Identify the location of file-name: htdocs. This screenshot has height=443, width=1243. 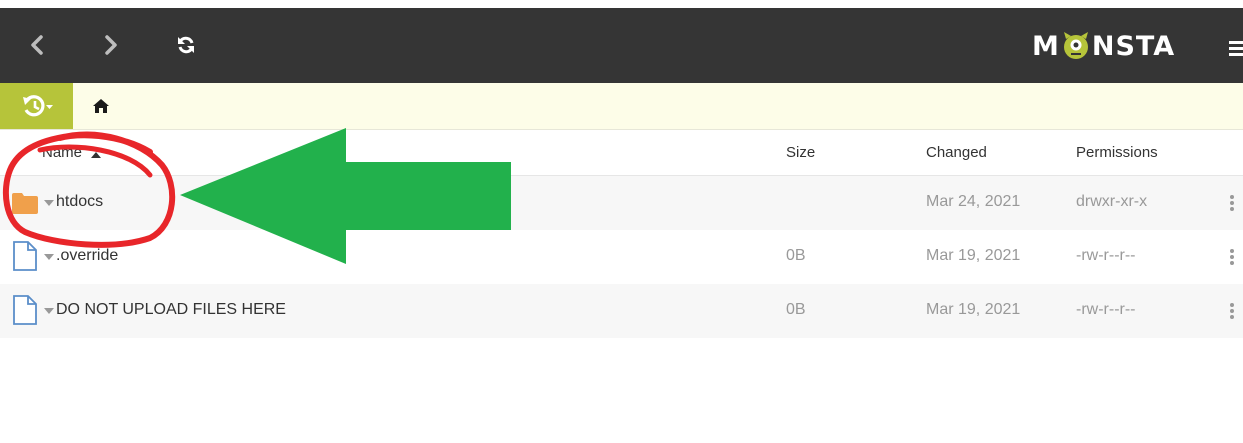
(79, 202).